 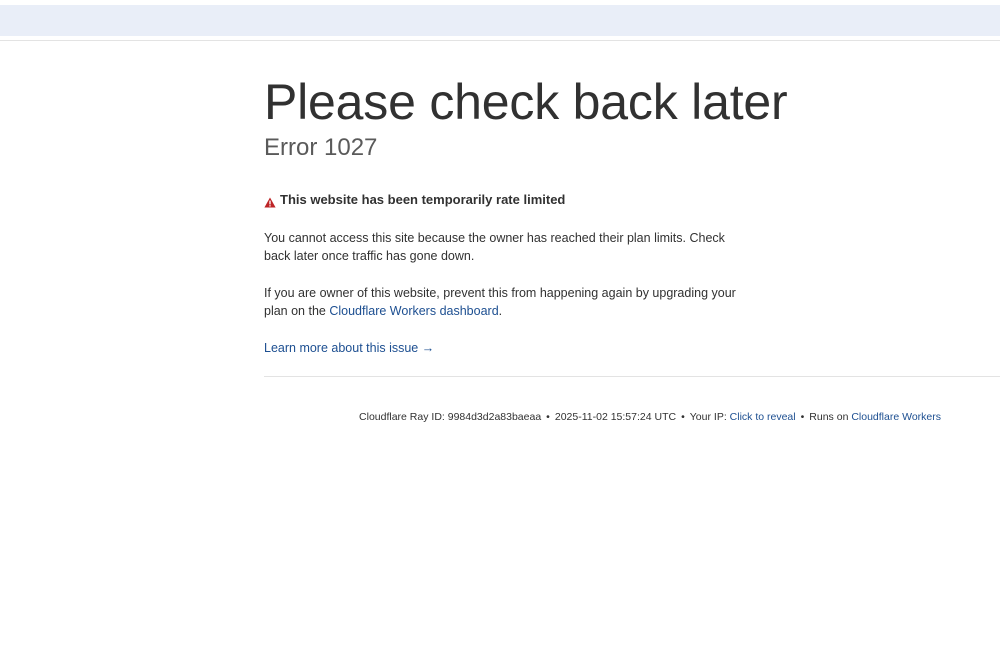 What do you see at coordinates (896, 417) in the screenshot?
I see `cloudflare-workers-link: Cloudflare Workers` at bounding box center [896, 417].